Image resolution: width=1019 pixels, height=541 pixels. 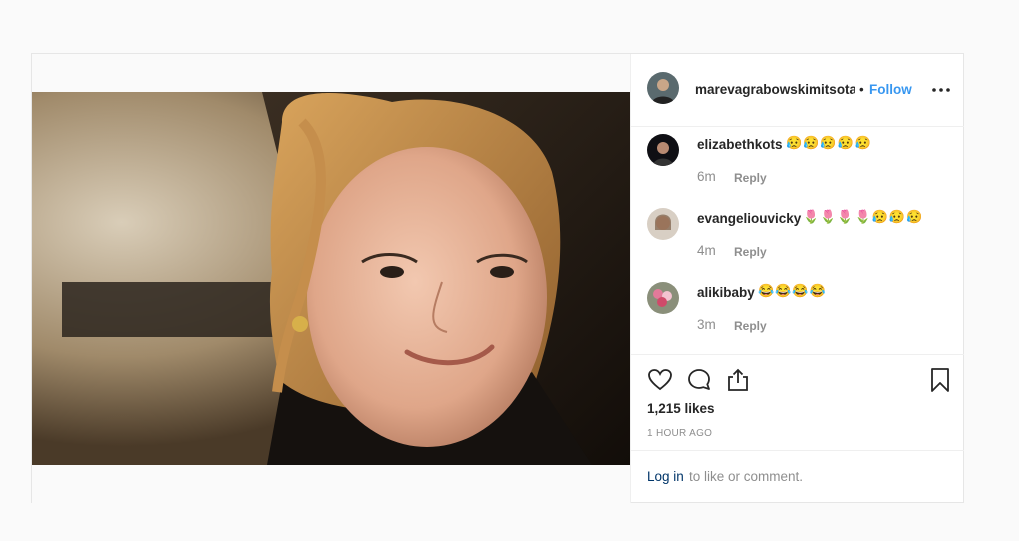 I want to click on follow-button: Follow, so click(x=890, y=89).